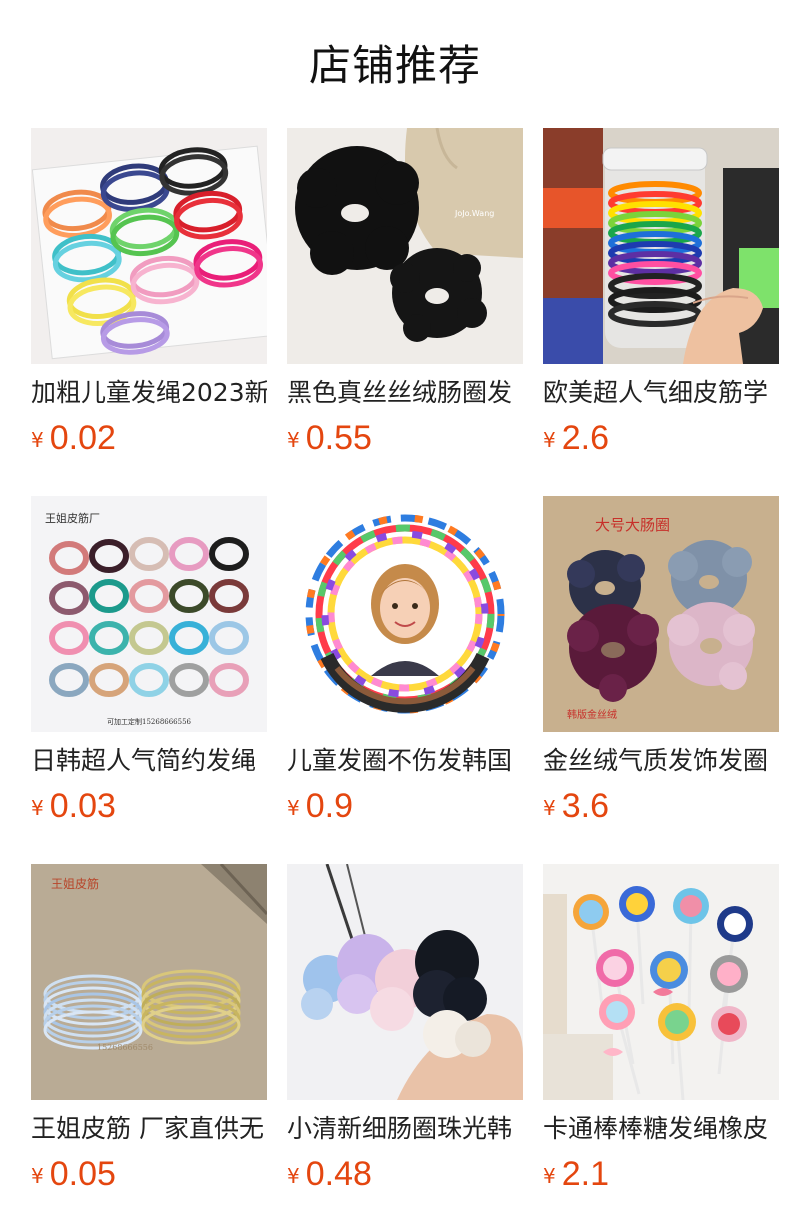 The height and width of the screenshot is (1232, 790). I want to click on product-card: 卡通棒棒糖发绳橡皮 ¥2.1, so click(661, 1028).